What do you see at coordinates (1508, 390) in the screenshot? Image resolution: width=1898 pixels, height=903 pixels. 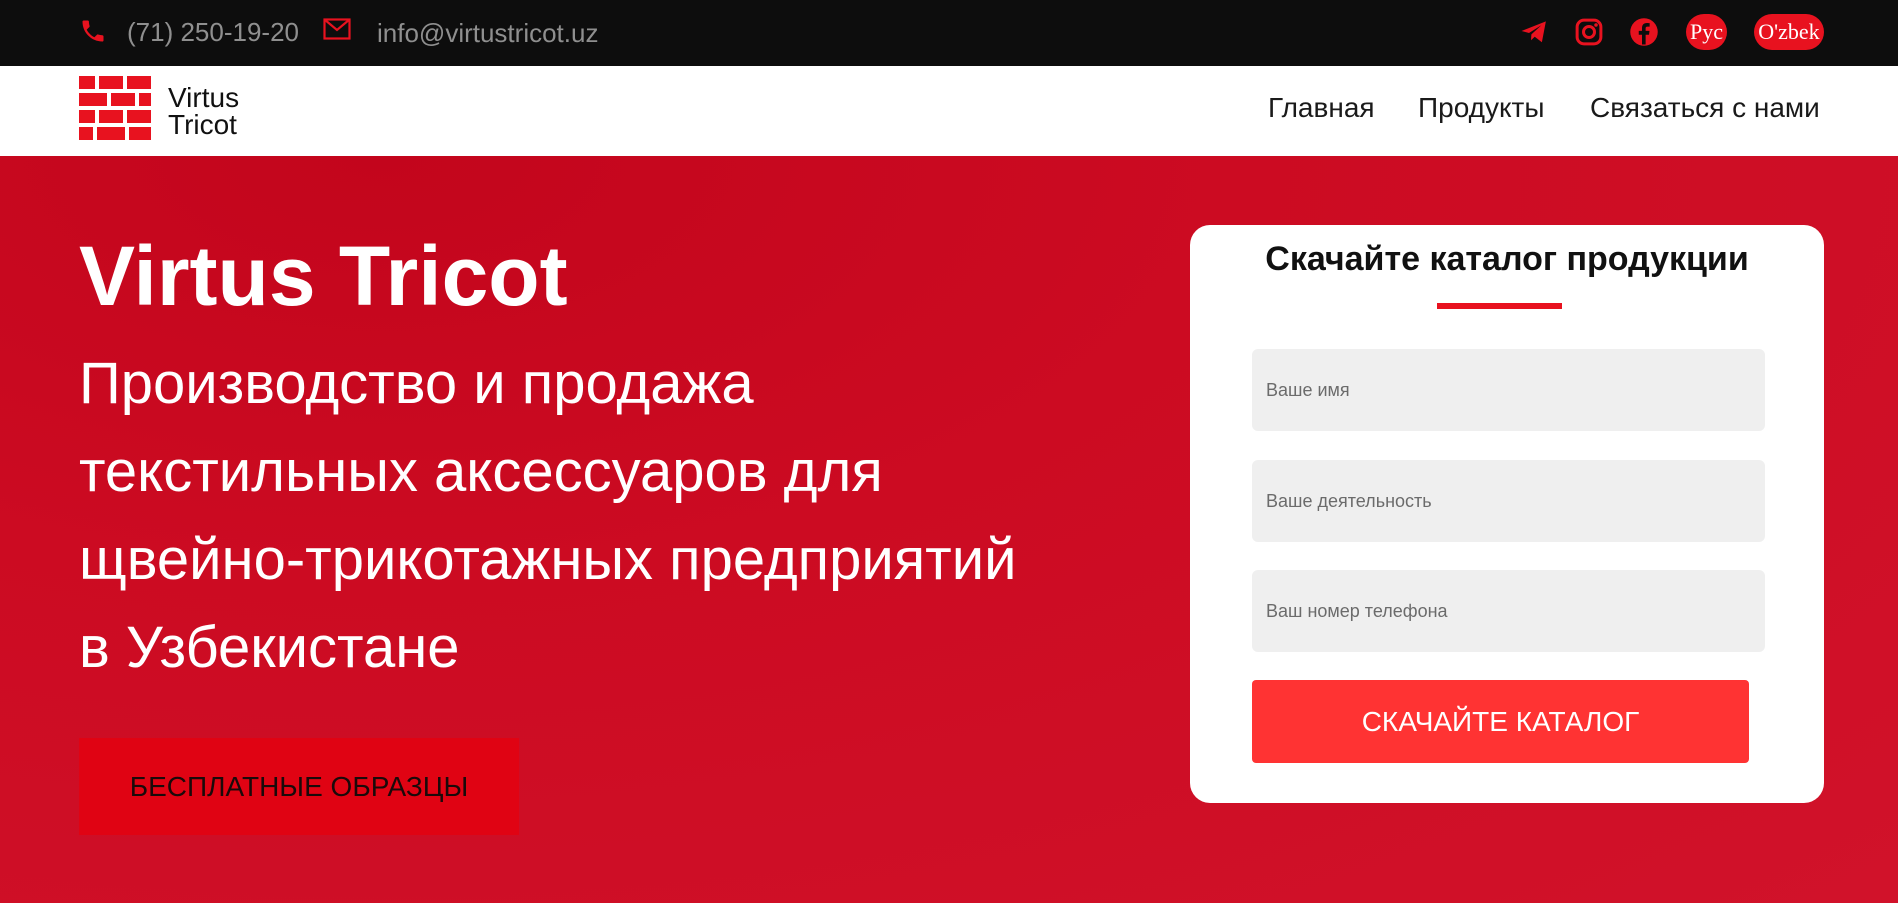 I see `name-input` at bounding box center [1508, 390].